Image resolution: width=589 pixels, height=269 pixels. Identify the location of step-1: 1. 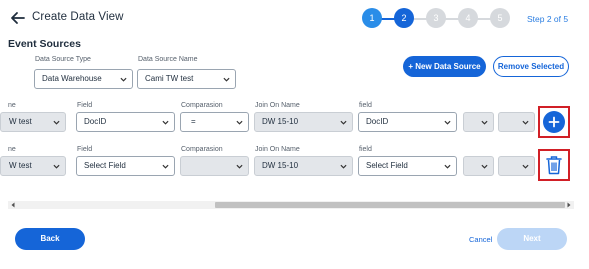
(372, 18).